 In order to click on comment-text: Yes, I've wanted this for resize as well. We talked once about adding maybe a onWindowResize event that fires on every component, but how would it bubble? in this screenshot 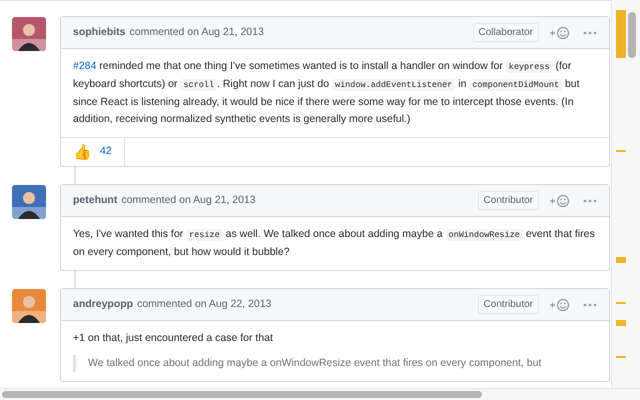, I will do `click(334, 243)`.